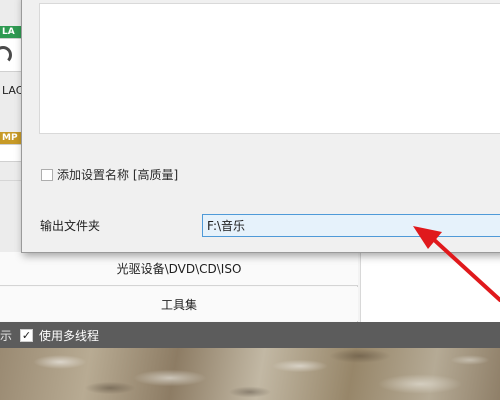  Describe the element at coordinates (11, 215) in the screenshot. I see `left-empty-box` at that location.